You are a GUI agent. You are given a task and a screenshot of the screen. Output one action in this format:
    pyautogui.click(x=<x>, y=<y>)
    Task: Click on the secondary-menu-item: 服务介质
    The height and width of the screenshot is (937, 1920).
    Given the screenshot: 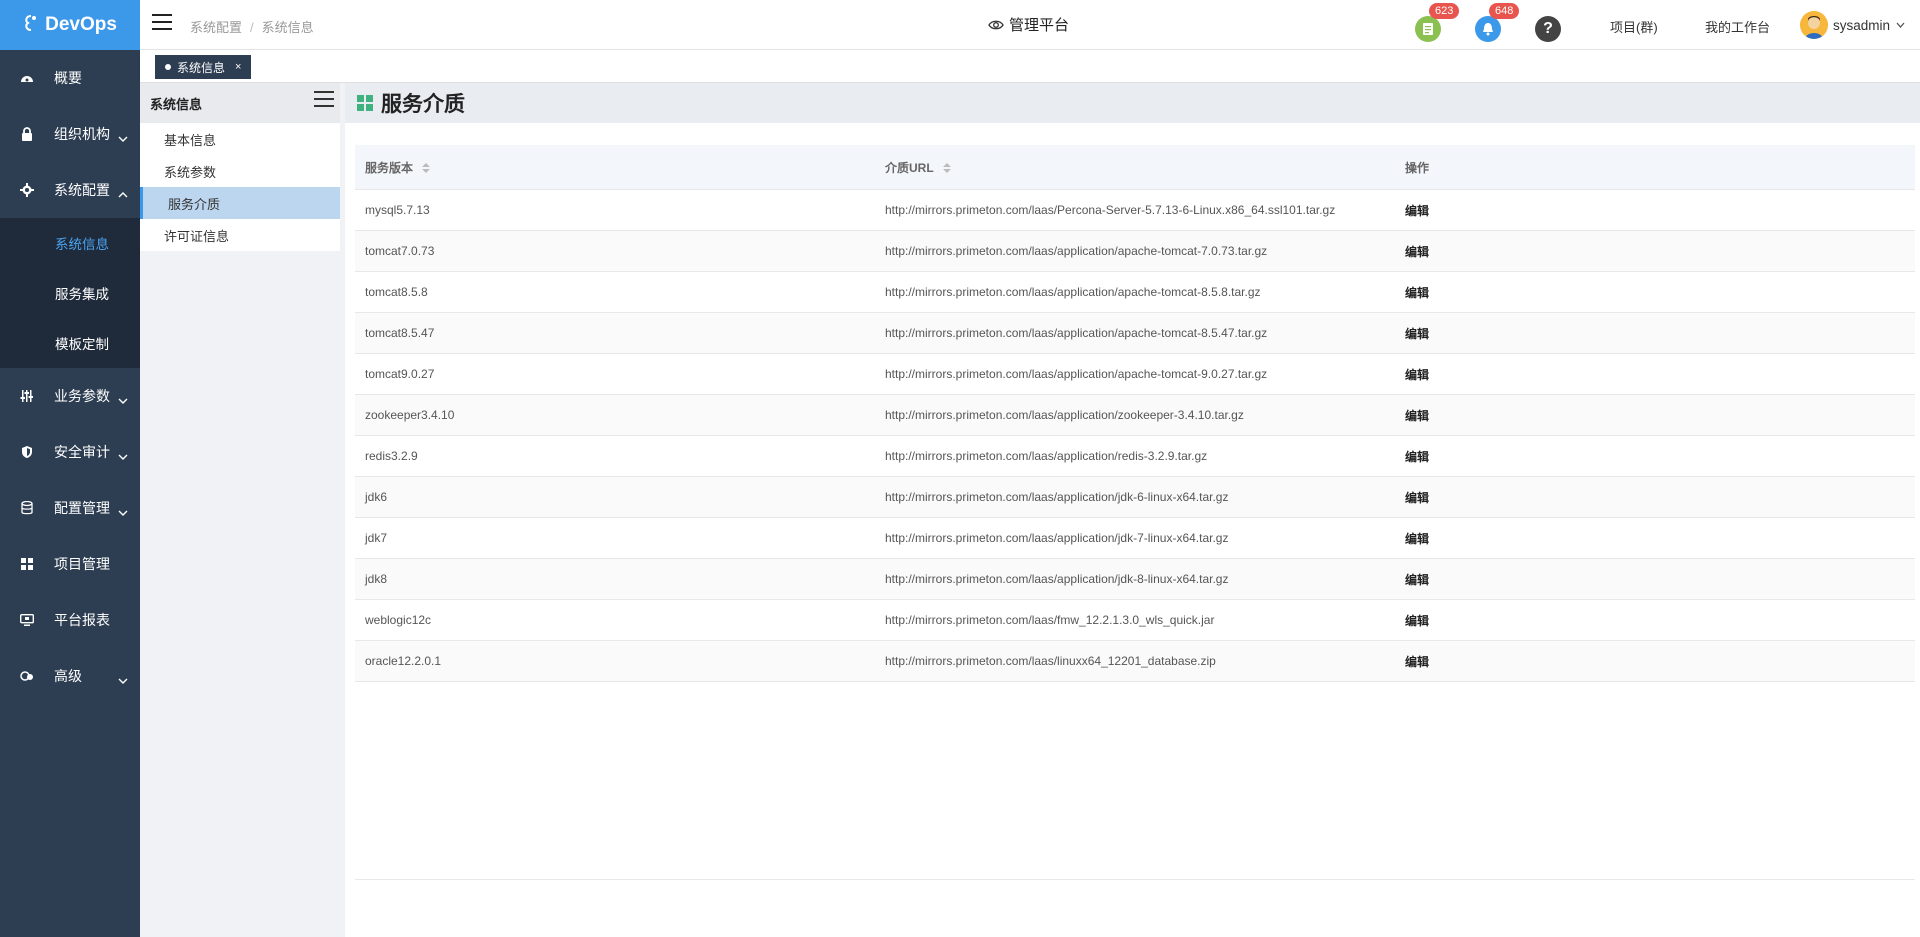 What is the action you would take?
    pyautogui.click(x=240, y=203)
    